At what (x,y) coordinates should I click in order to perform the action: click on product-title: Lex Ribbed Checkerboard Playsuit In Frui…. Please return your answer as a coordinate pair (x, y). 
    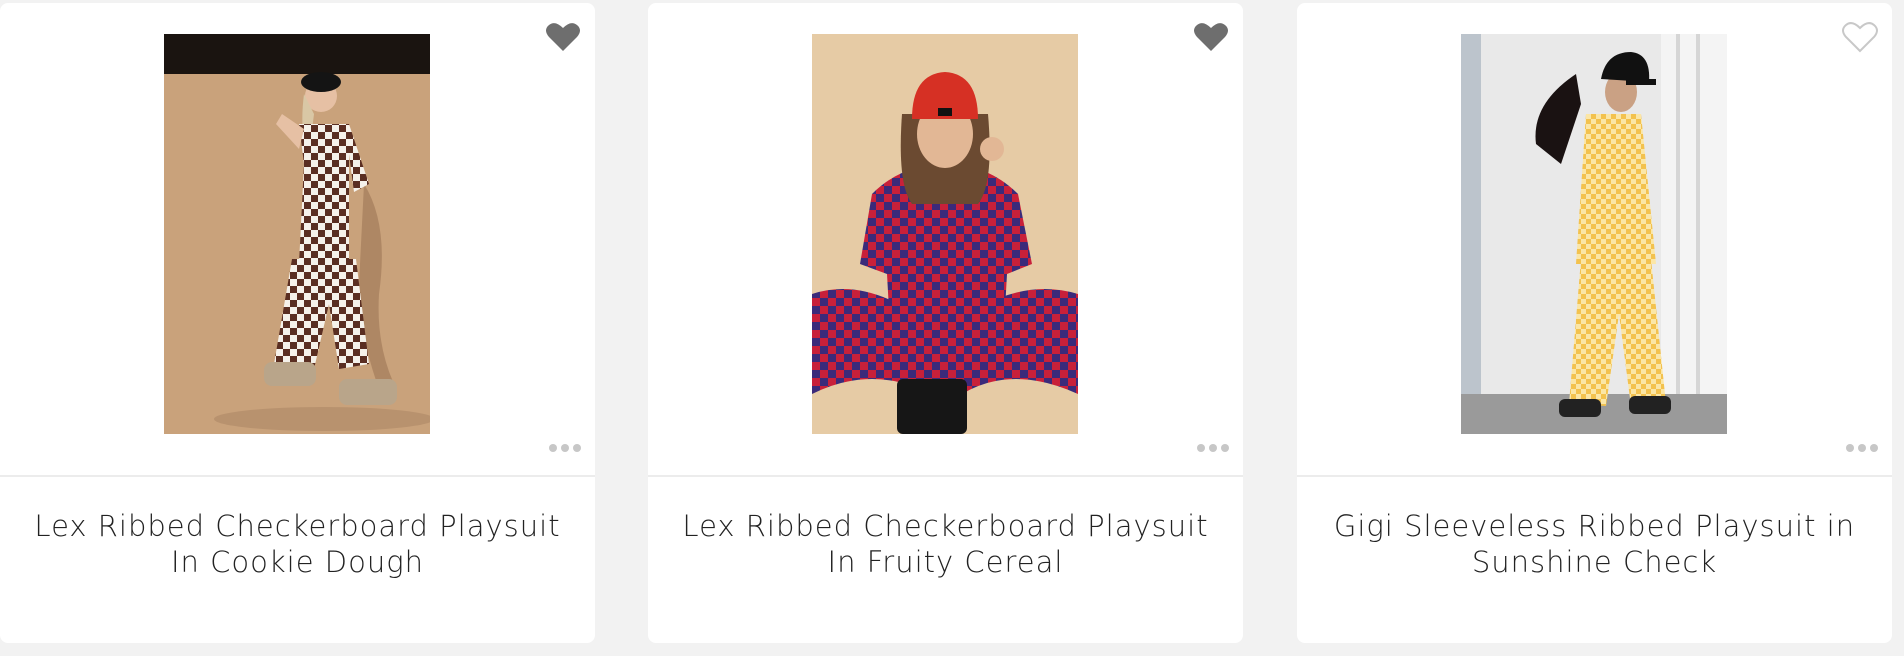
    Looking at the image, I should click on (945, 544).